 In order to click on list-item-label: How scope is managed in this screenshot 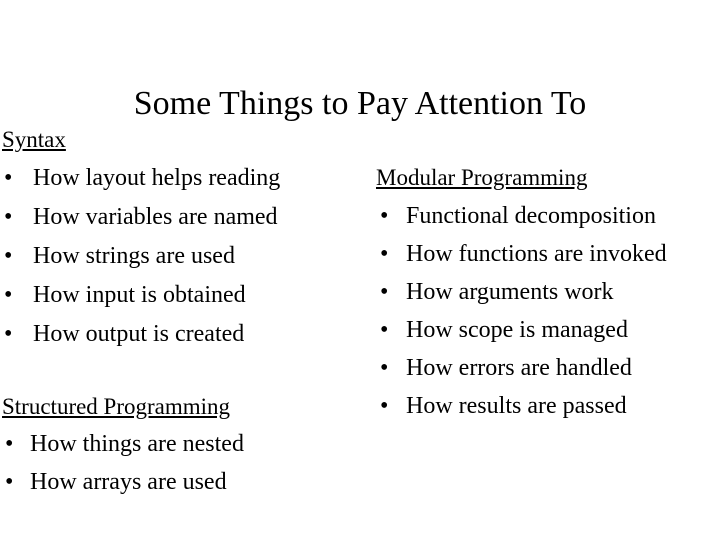, I will do `click(517, 330)`.